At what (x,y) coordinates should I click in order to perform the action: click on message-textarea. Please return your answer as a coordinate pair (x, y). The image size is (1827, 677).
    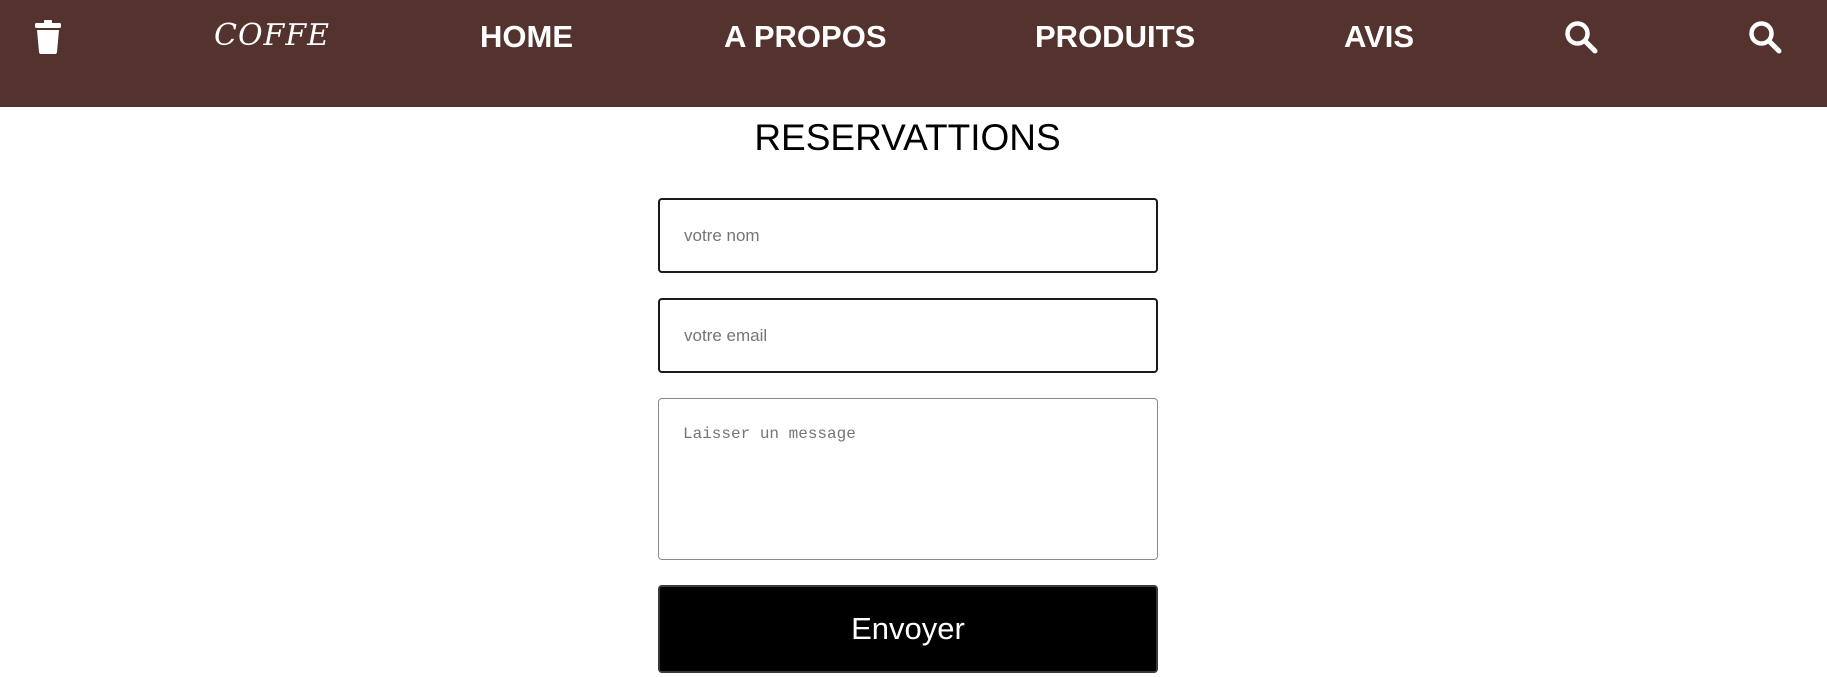
    Looking at the image, I should click on (908, 479).